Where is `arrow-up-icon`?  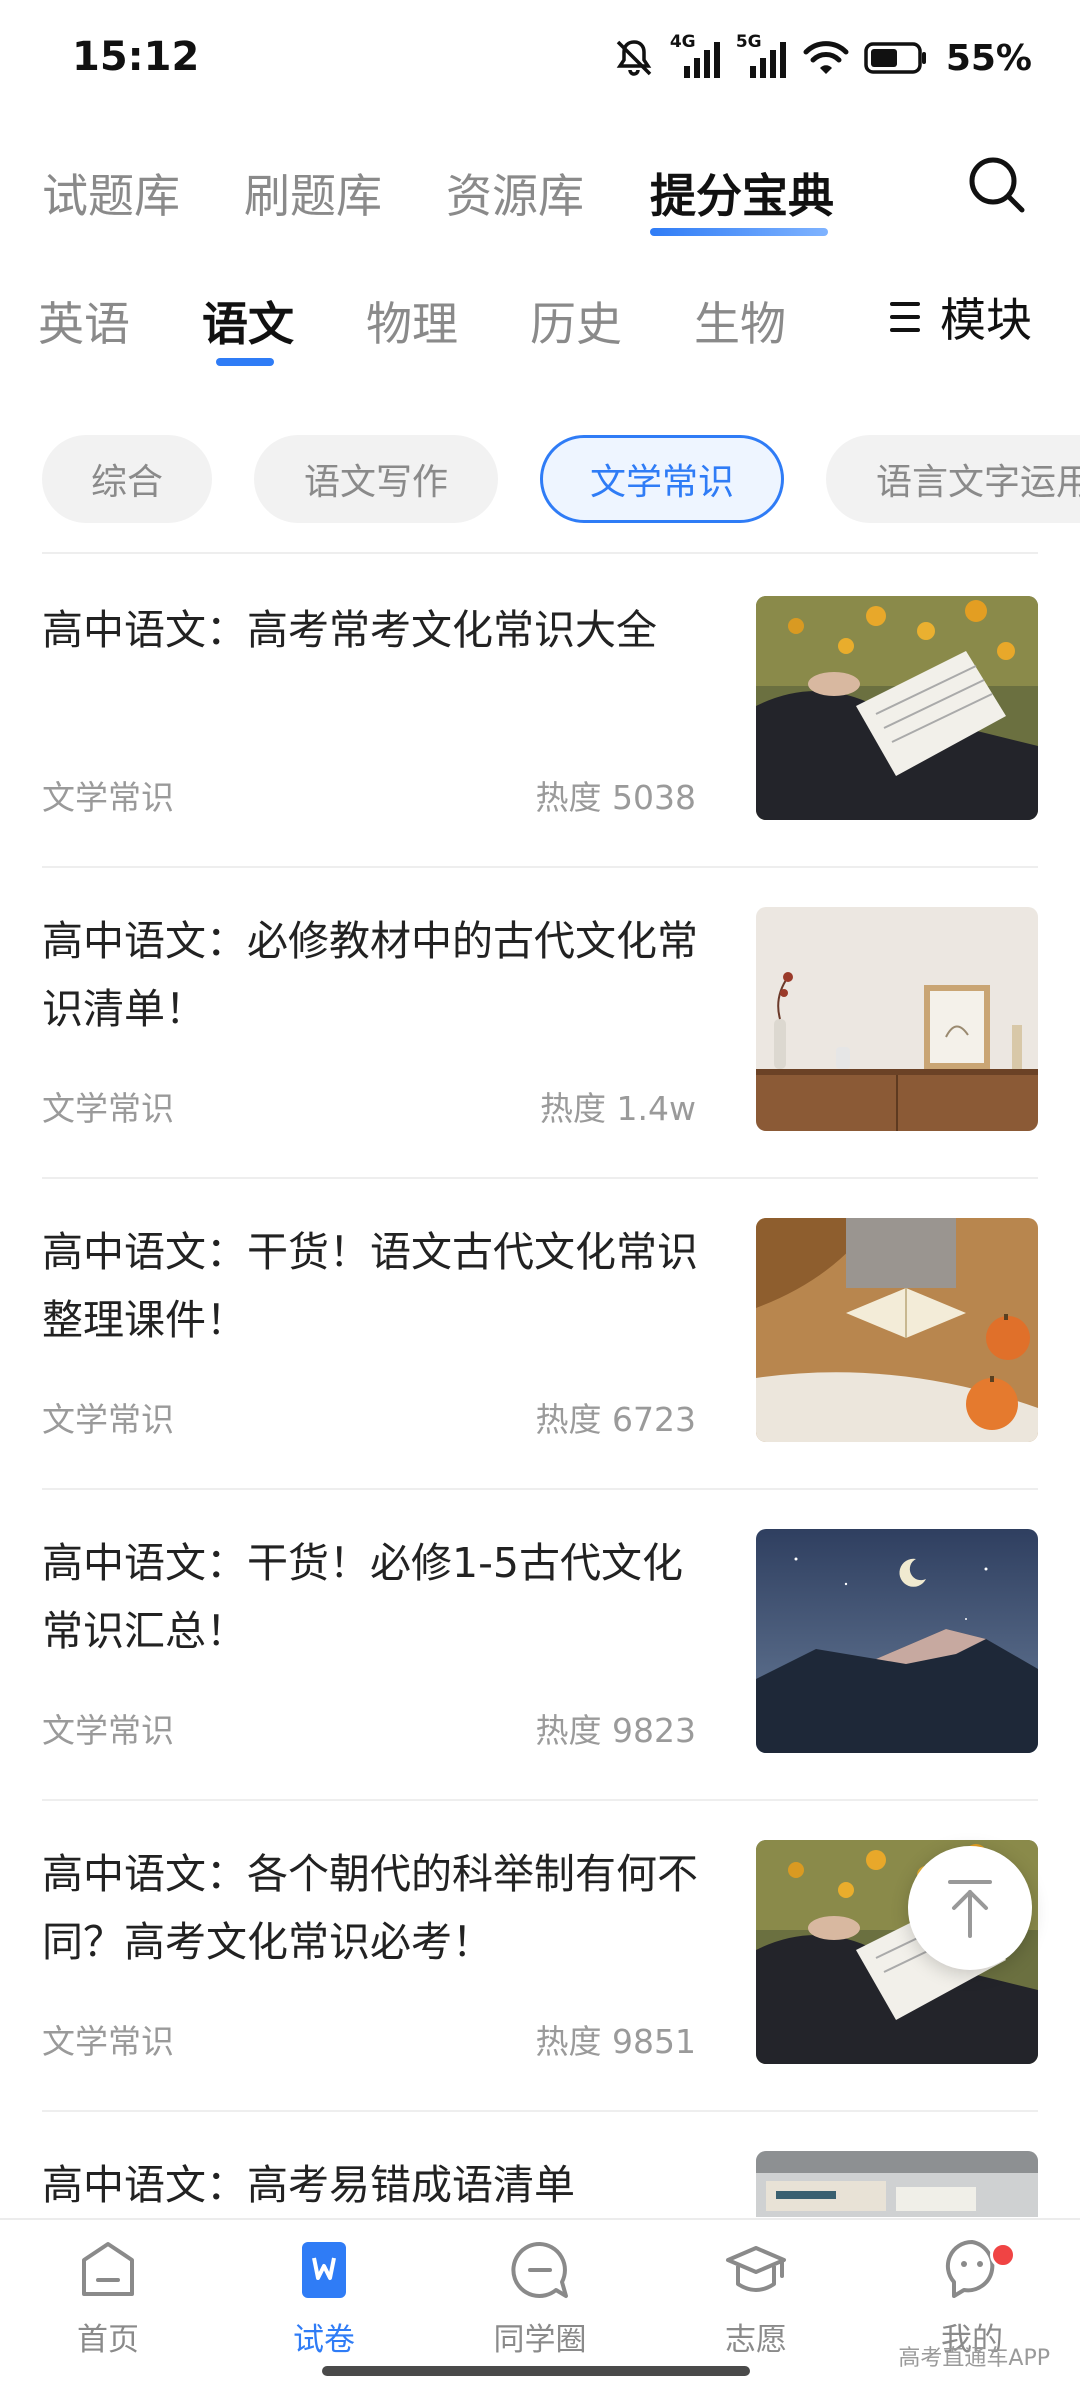
arrow-up-icon is located at coordinates (970, 1909).